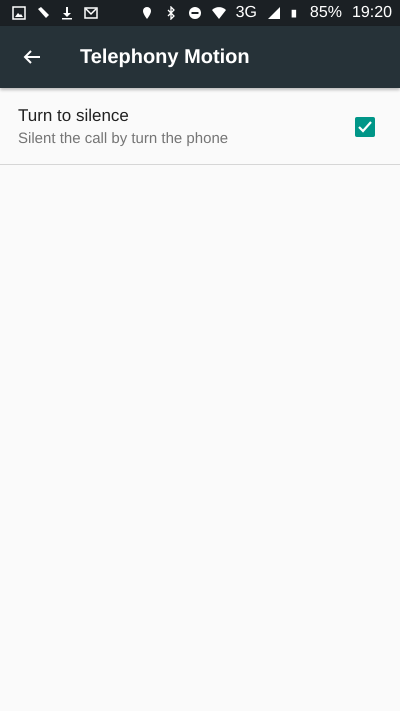  I want to click on signal-icon, so click(273, 13).